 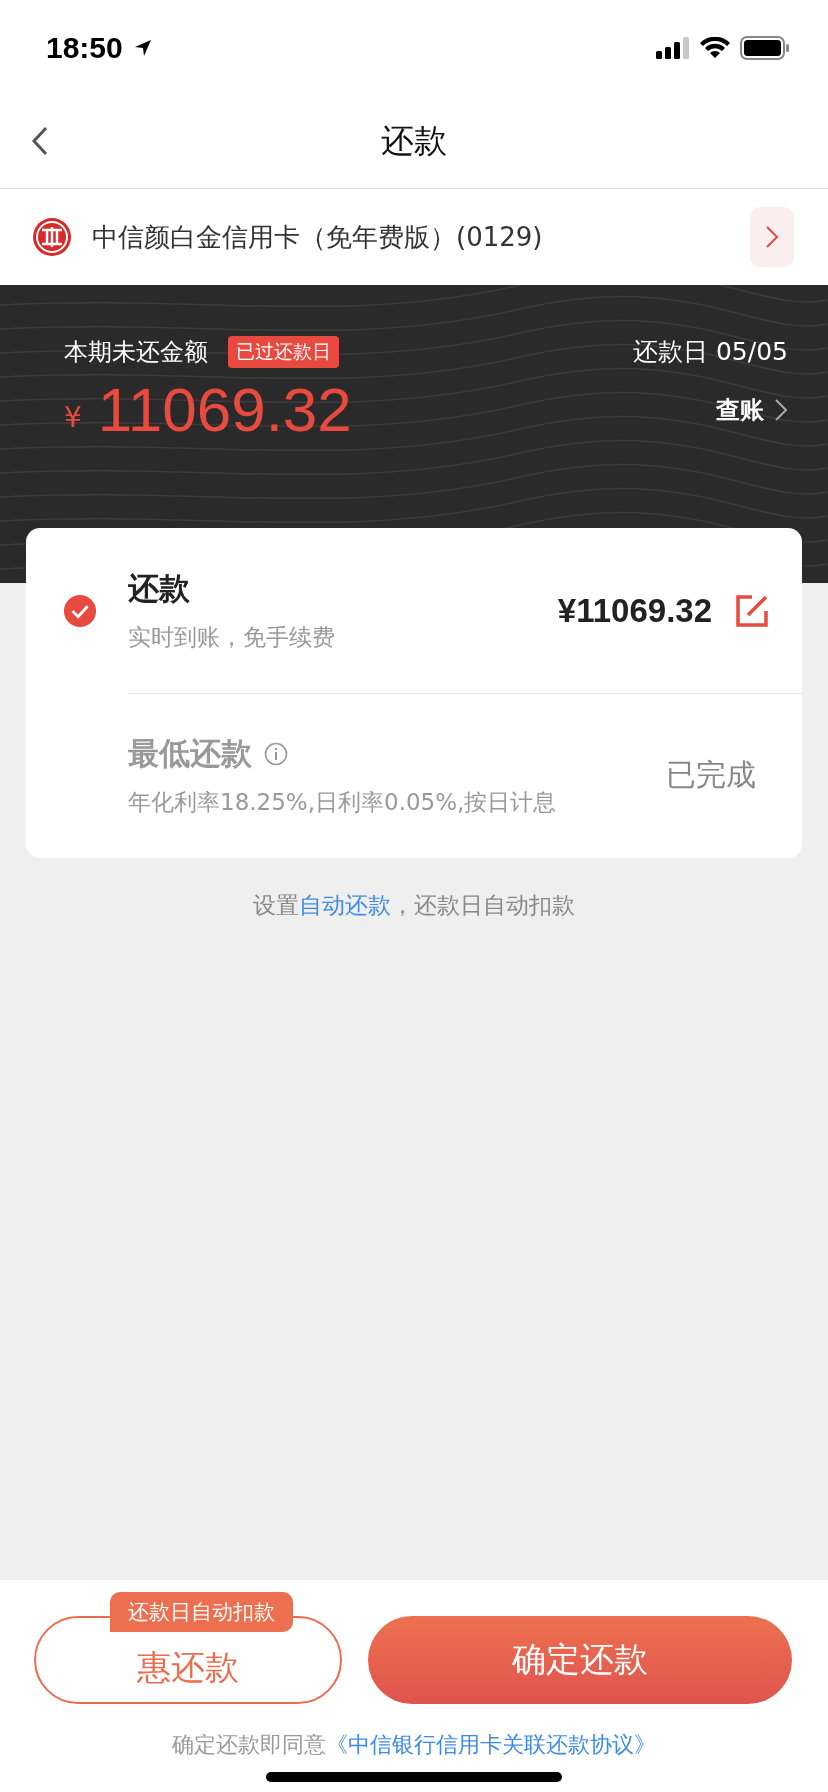 What do you see at coordinates (159, 588) in the screenshot?
I see `option-title: 还款` at bounding box center [159, 588].